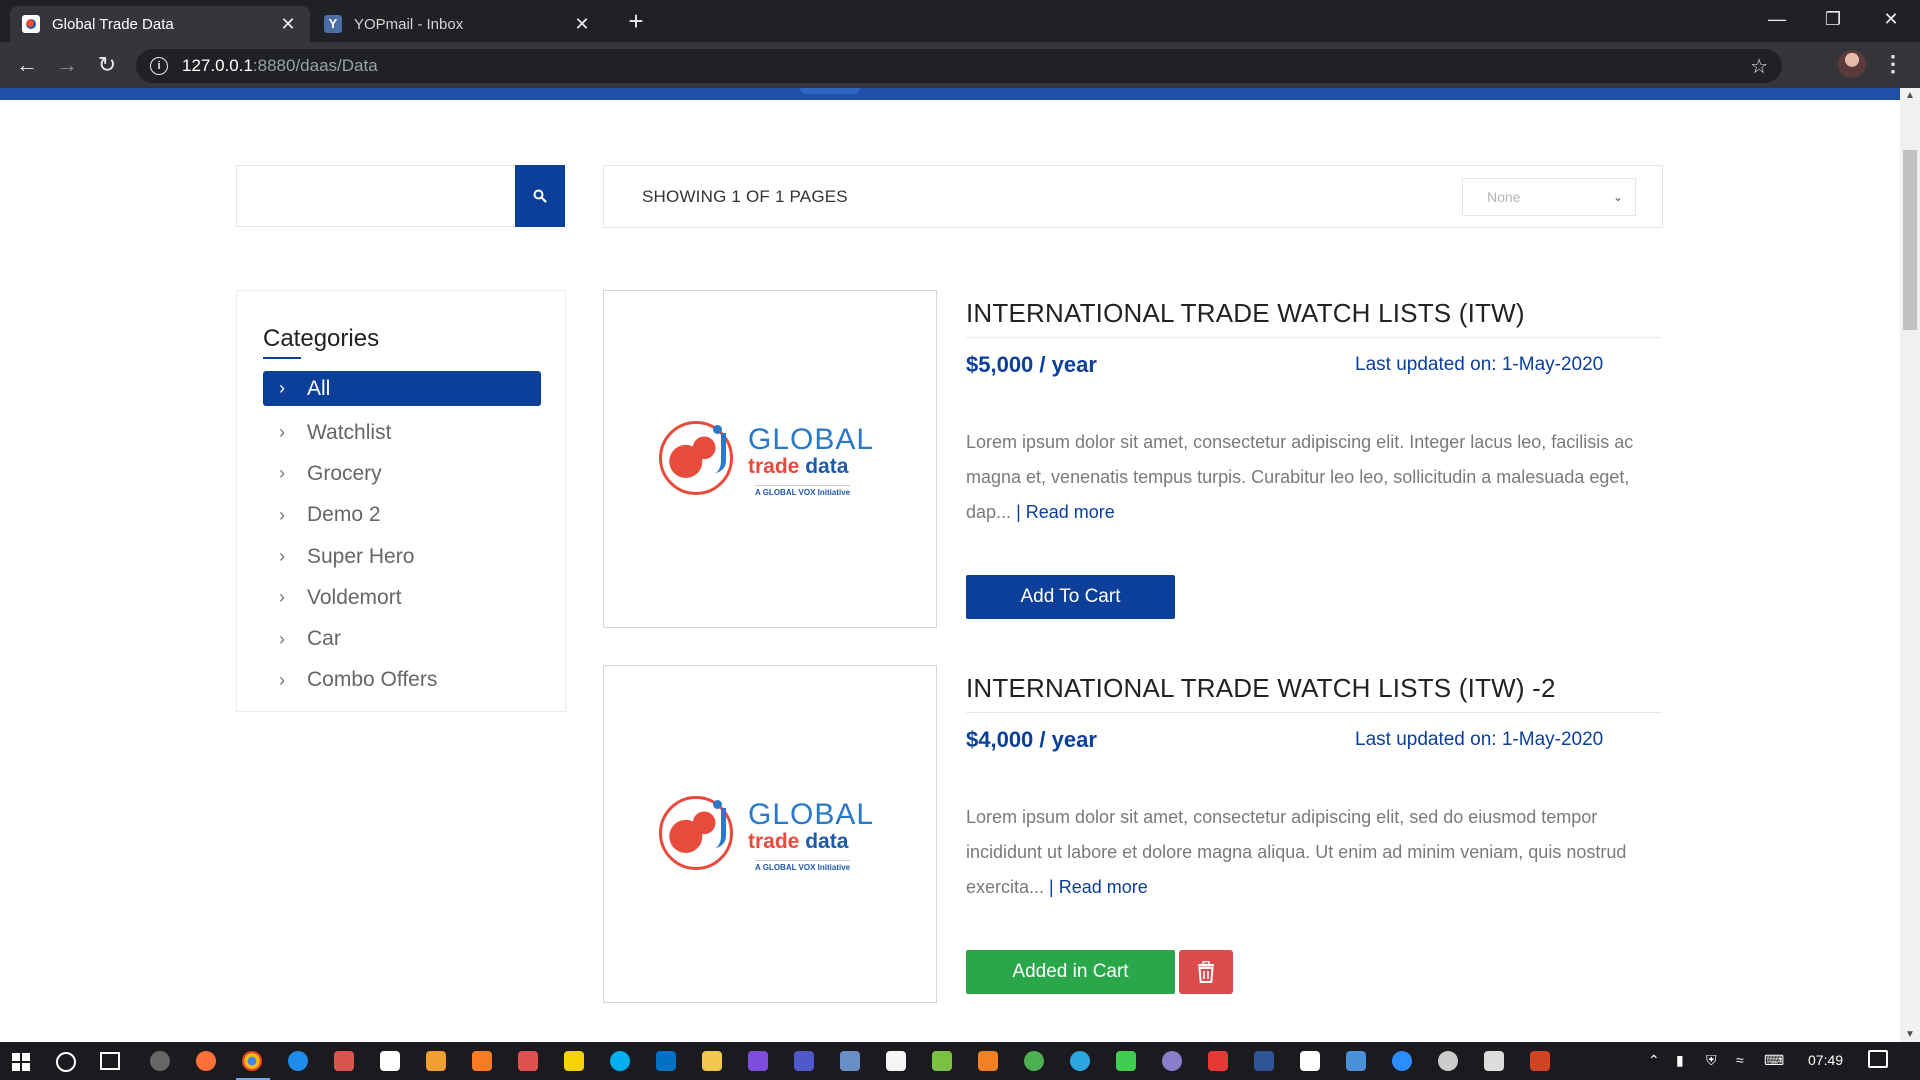 Image resolution: width=1920 pixels, height=1080 pixels. Describe the element at coordinates (1878, 1059) in the screenshot. I see `notifications-icon` at that location.